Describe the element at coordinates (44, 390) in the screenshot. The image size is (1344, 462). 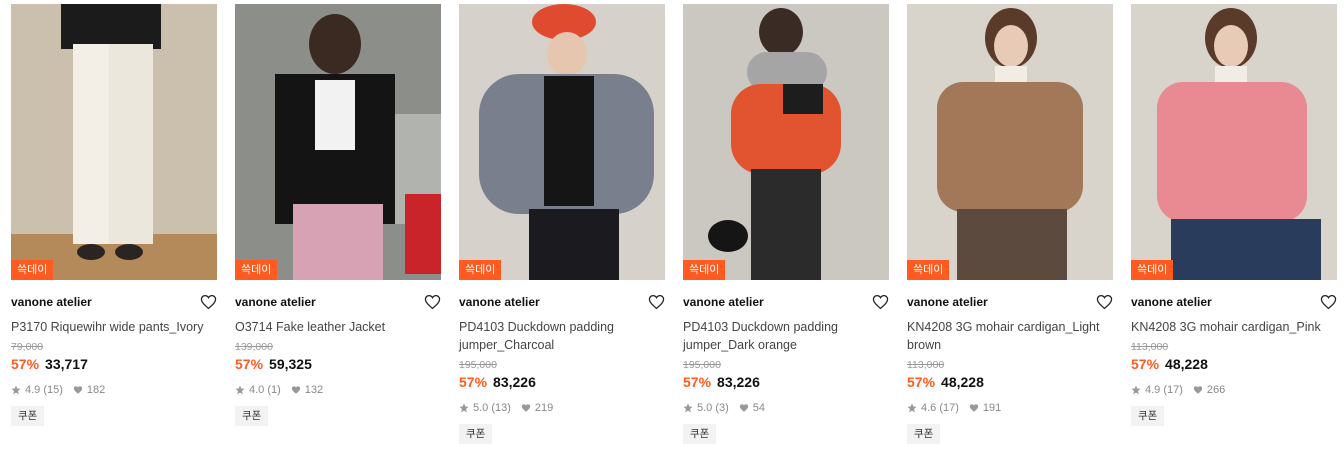
I see `rating: 4.9 (15)` at that location.